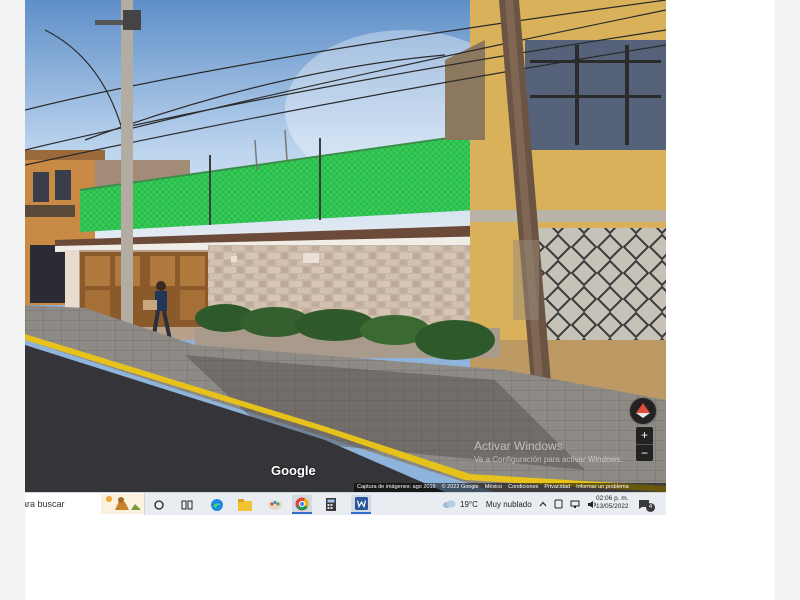 The width and height of the screenshot is (800, 600). I want to click on google-logo: Google, so click(293, 470).